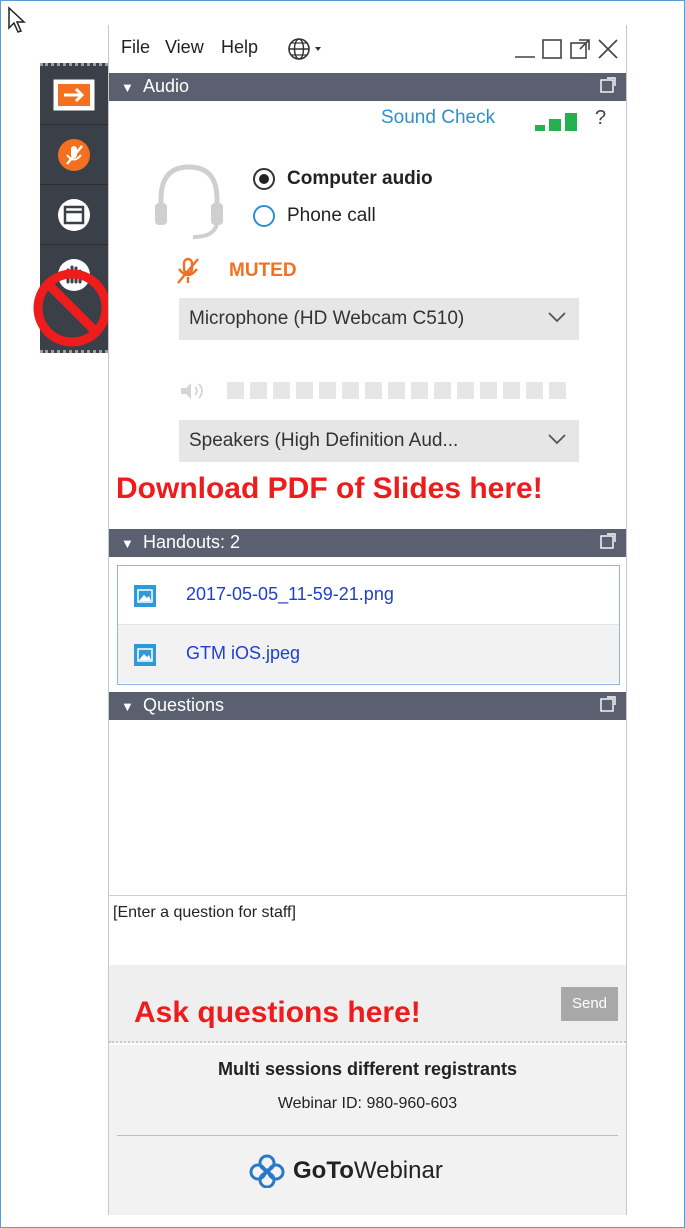 This screenshot has width=685, height=1228. Describe the element at coordinates (327, 318) in the screenshot. I see `microphone-select-value: Microphone (HD Webcam C510)` at that location.